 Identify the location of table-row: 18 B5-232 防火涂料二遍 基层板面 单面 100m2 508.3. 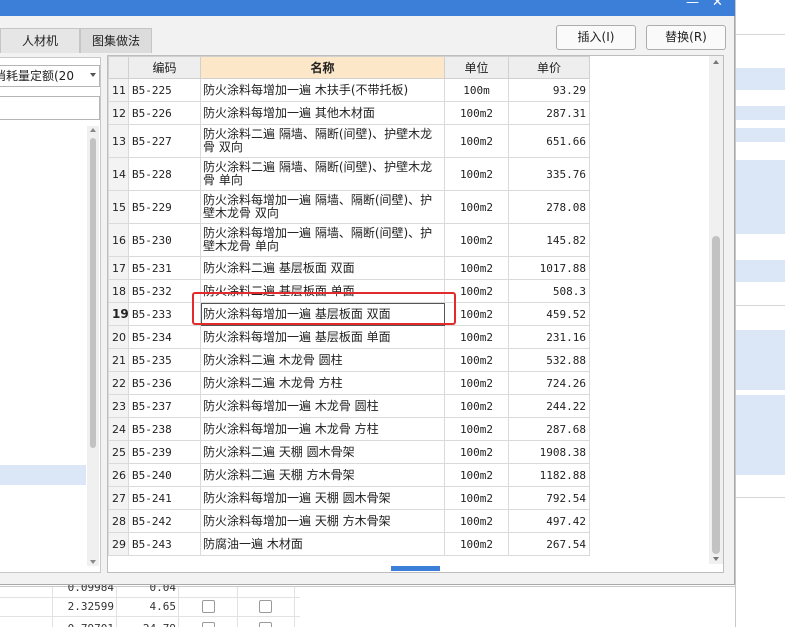
(349, 291).